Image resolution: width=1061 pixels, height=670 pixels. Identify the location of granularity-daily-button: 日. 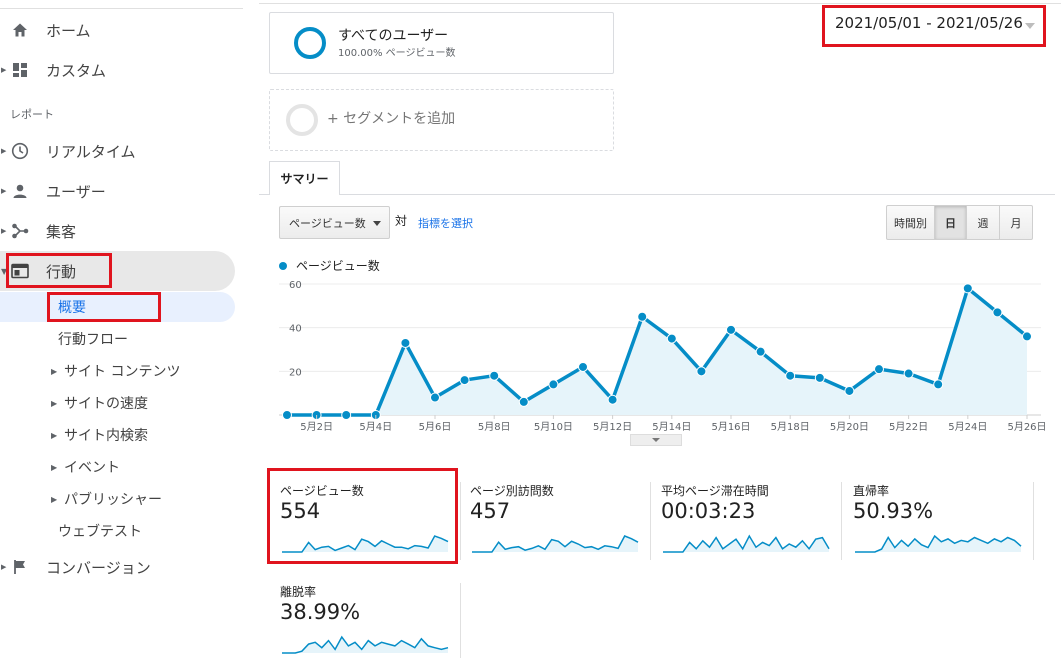
(951, 222).